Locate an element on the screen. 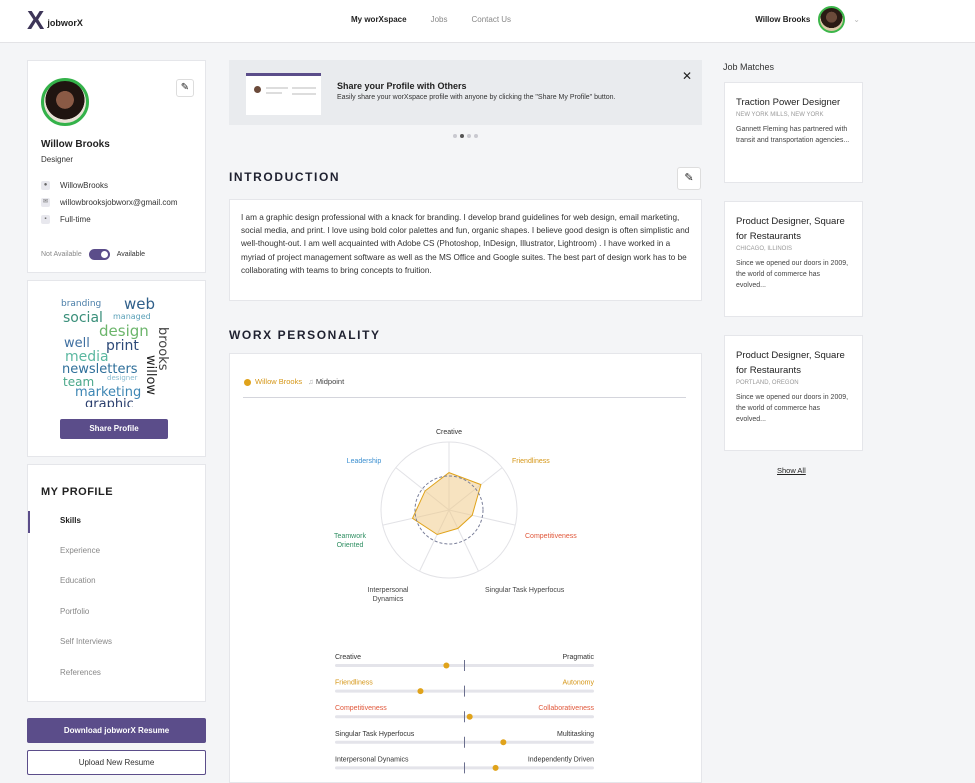 This screenshot has height=783, width=975. profile-username: WillowBrooks is located at coordinates (84, 185).